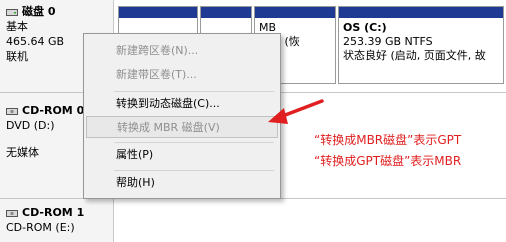 This screenshot has width=506, height=242. I want to click on partition-status: 状态良好 (启动, 页面文件, 故, so click(414, 55).